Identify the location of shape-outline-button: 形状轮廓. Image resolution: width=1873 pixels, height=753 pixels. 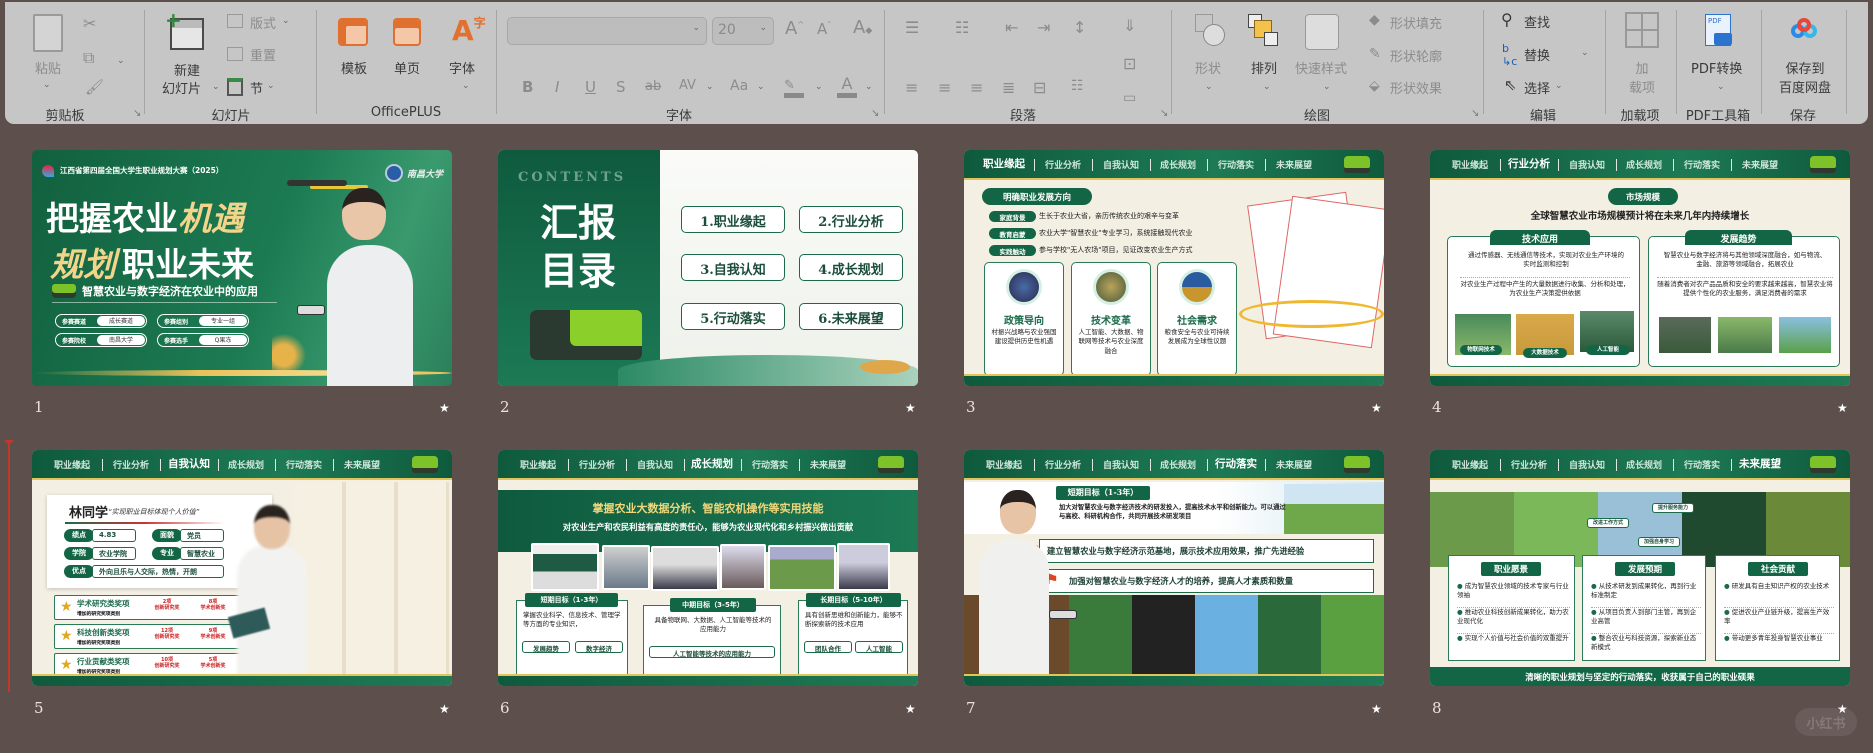
(1416, 55).